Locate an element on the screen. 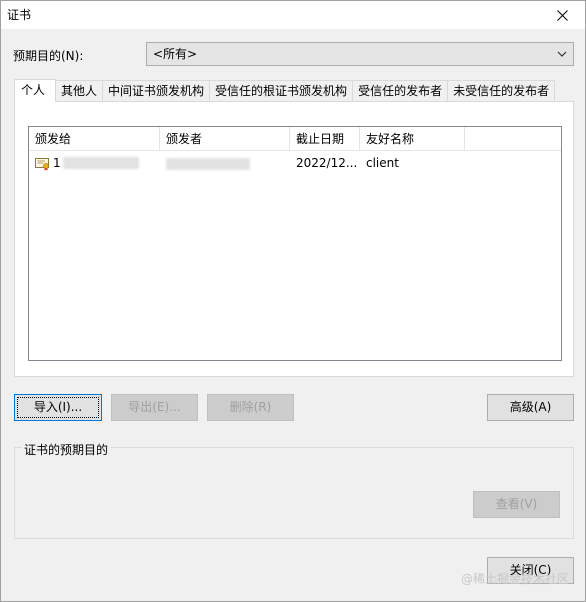  view-button: 查看(V) is located at coordinates (516, 504).